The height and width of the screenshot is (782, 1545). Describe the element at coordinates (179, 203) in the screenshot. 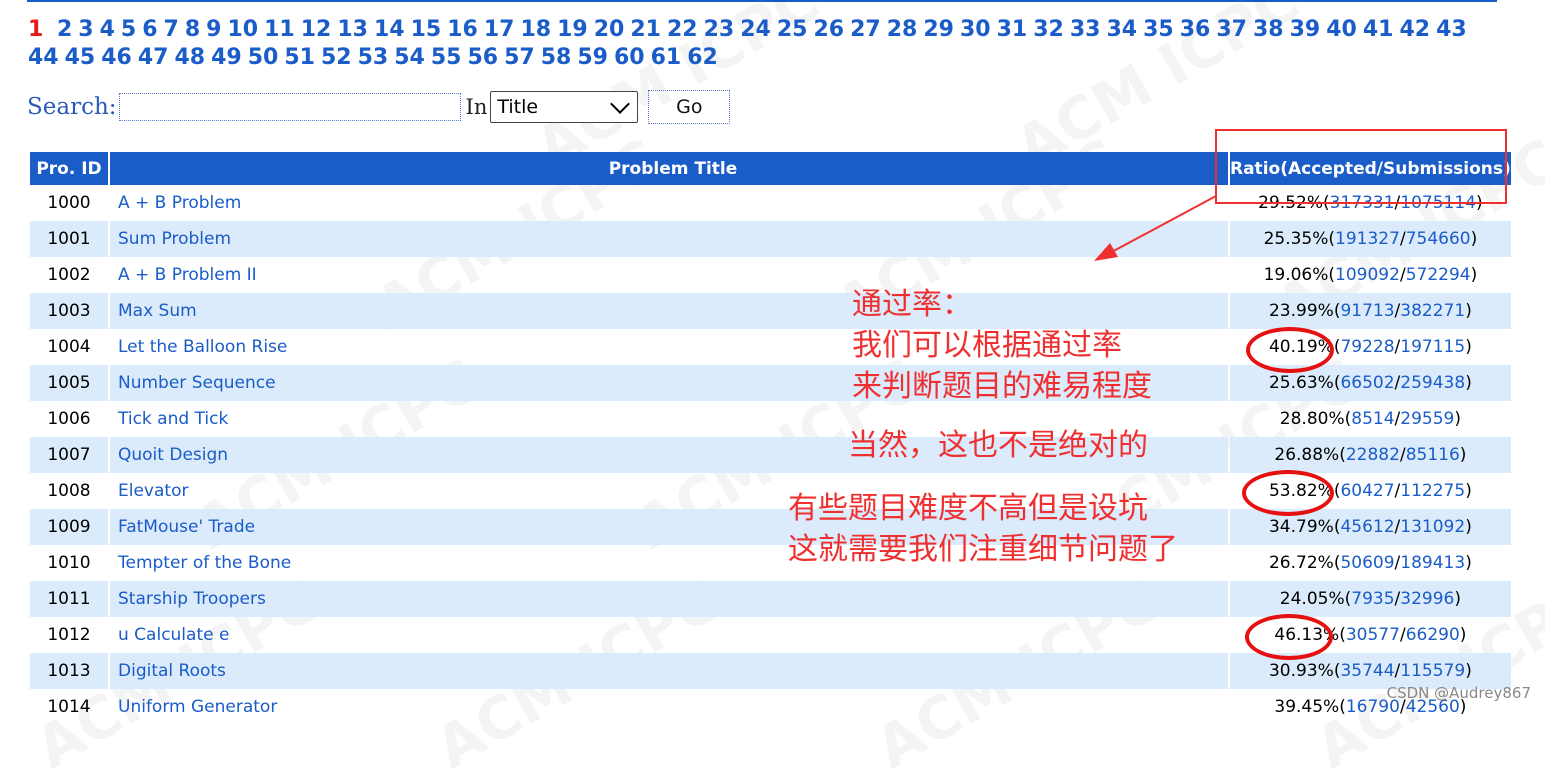

I see `problem-title-link: A + B Problem` at that location.